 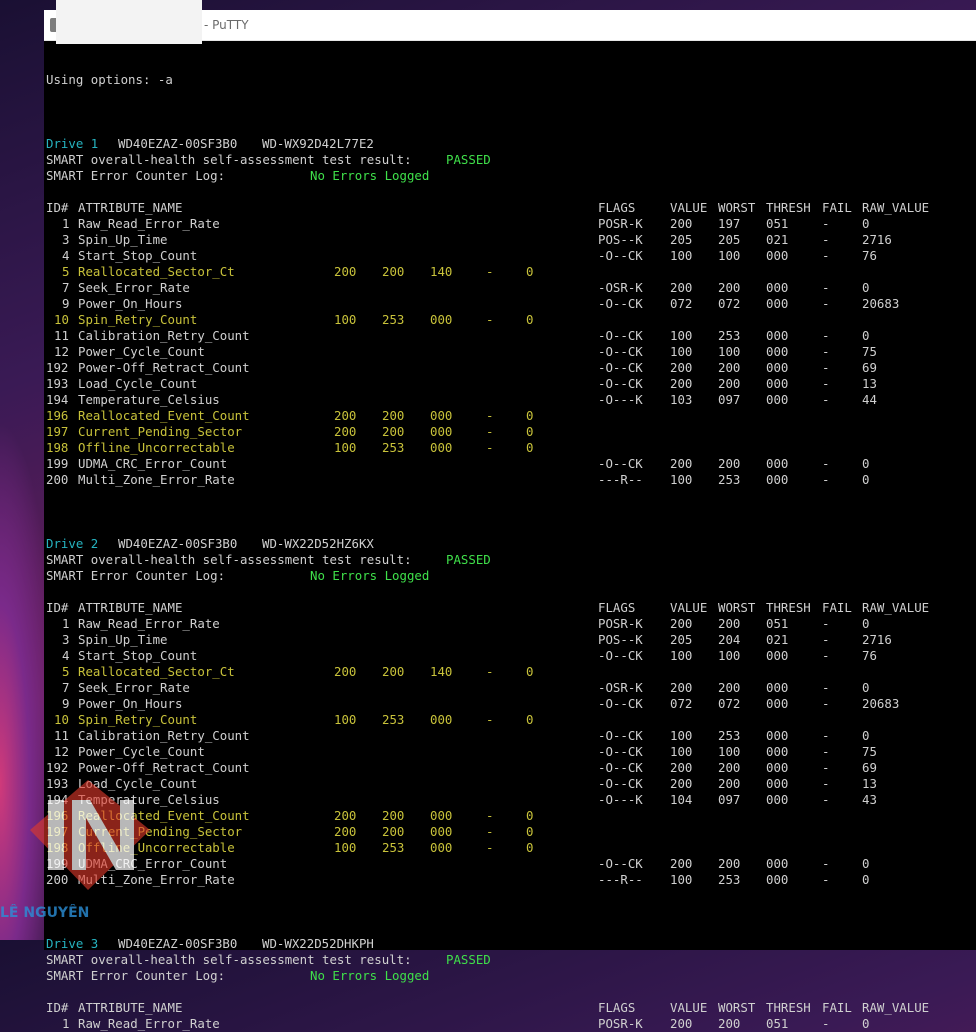 I want to click on health-result: PASSED, so click(x=468, y=559).